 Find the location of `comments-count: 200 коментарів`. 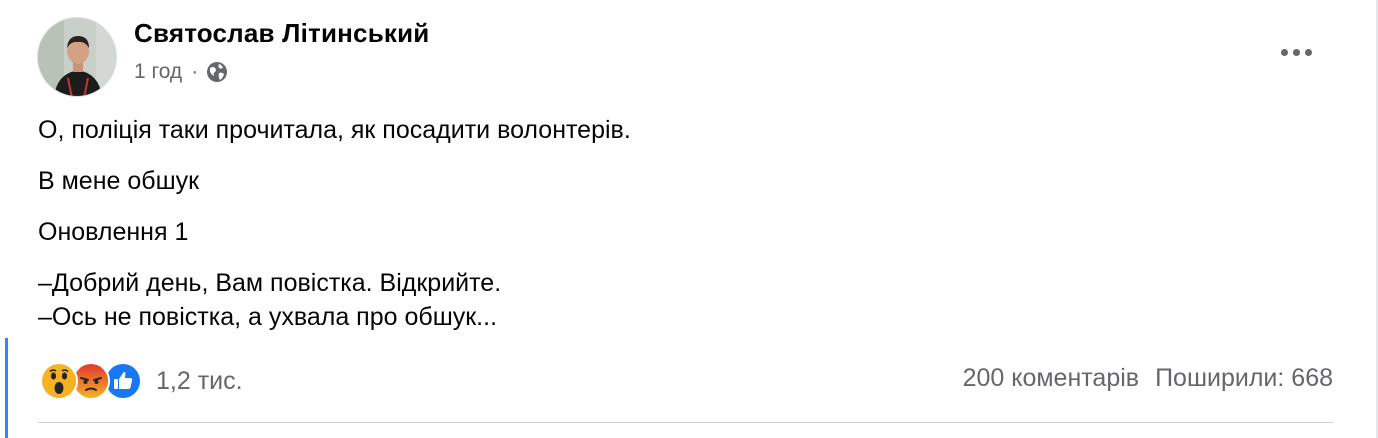

comments-count: 200 коментарів is located at coordinates (1051, 378).